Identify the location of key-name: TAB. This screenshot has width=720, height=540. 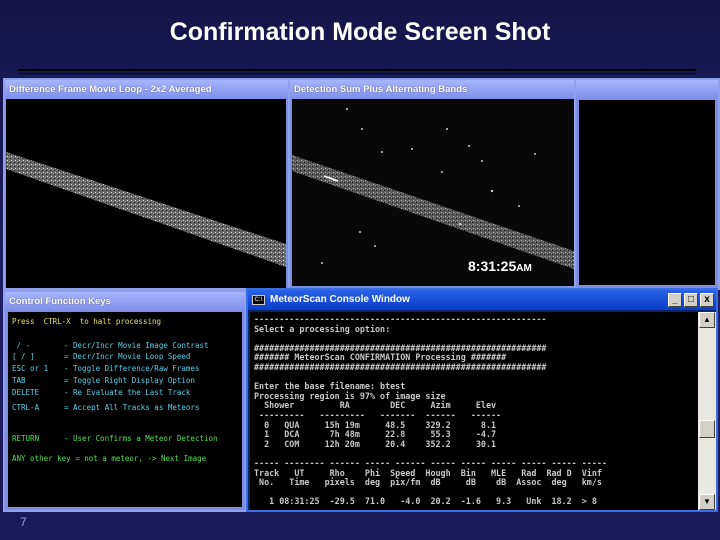
(19, 380).